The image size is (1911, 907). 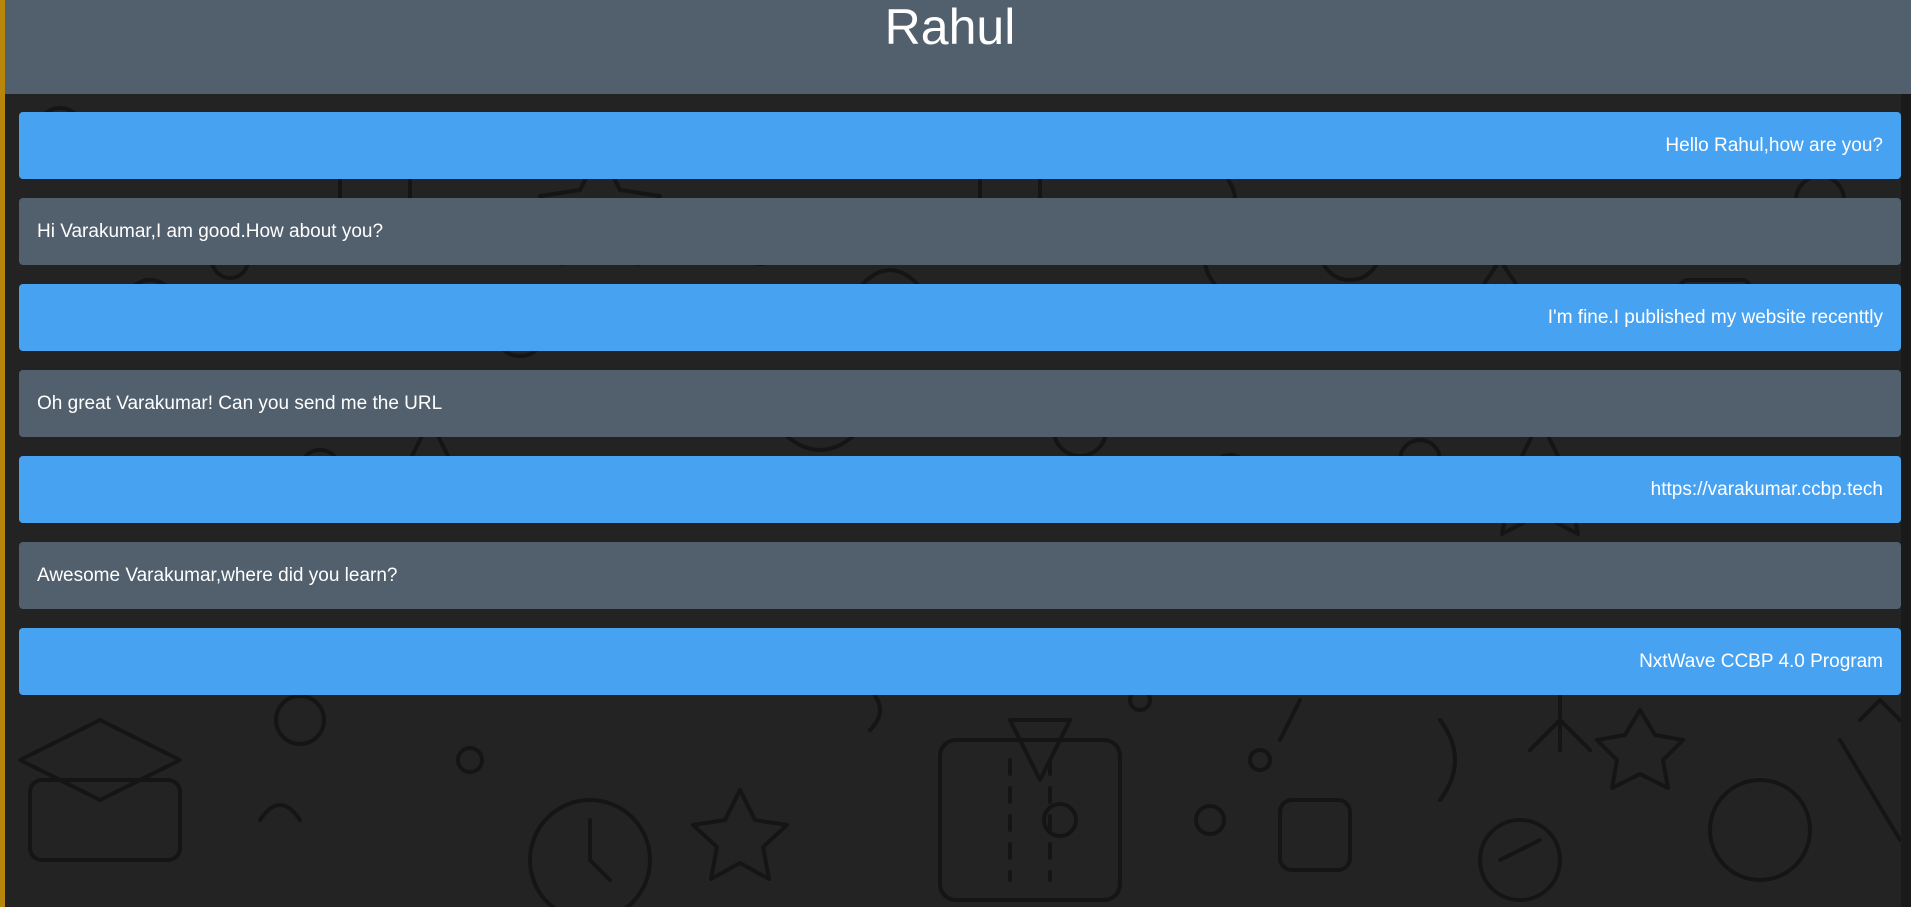 What do you see at coordinates (960, 575) in the screenshot?
I see `message-received: Awesome Varakumar,where did you learn?` at bounding box center [960, 575].